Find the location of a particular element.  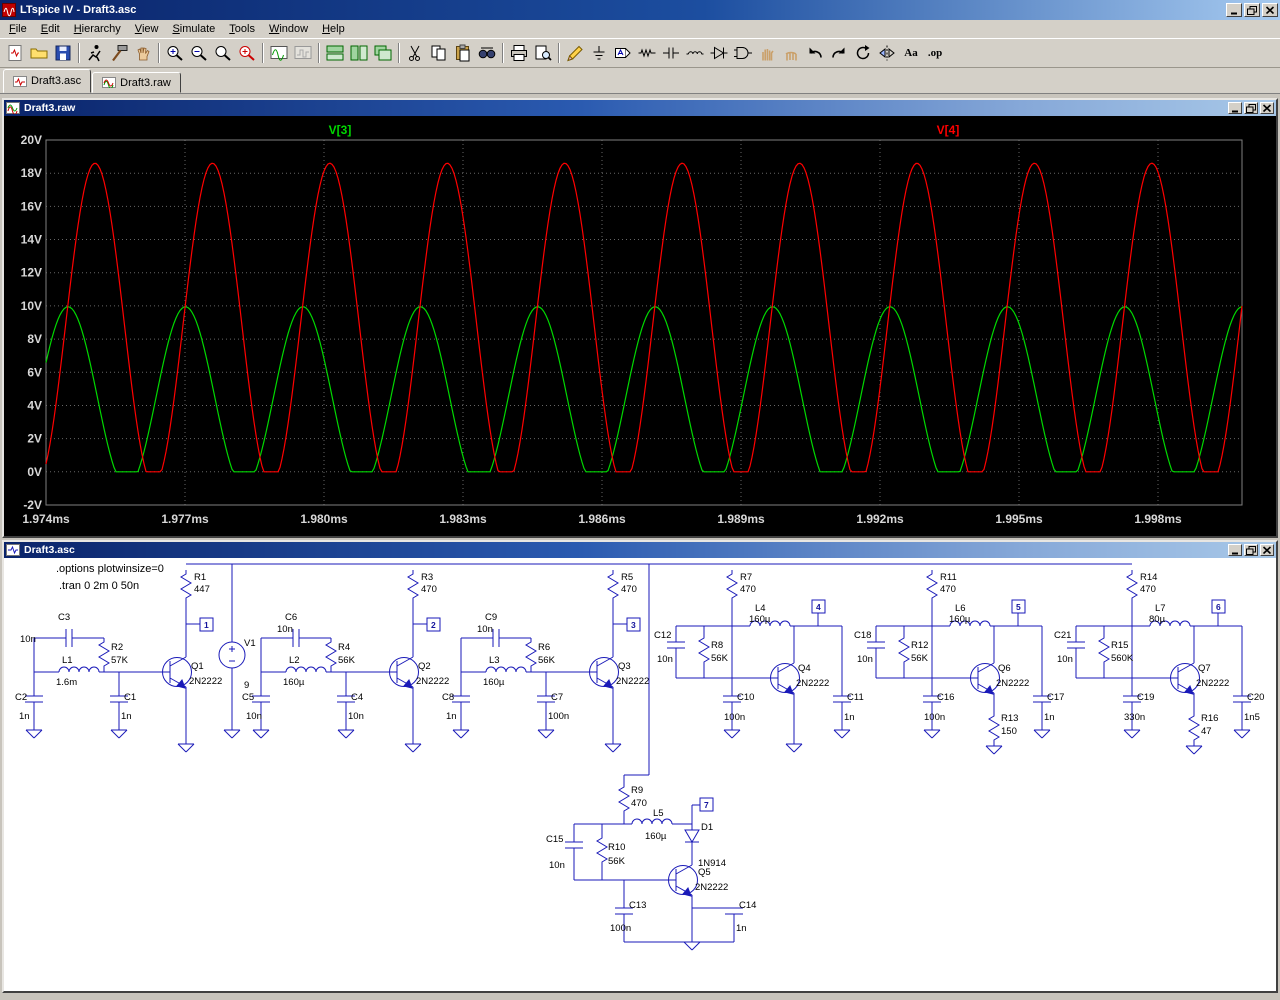

spice-directive-button: .op is located at coordinates (935, 53).